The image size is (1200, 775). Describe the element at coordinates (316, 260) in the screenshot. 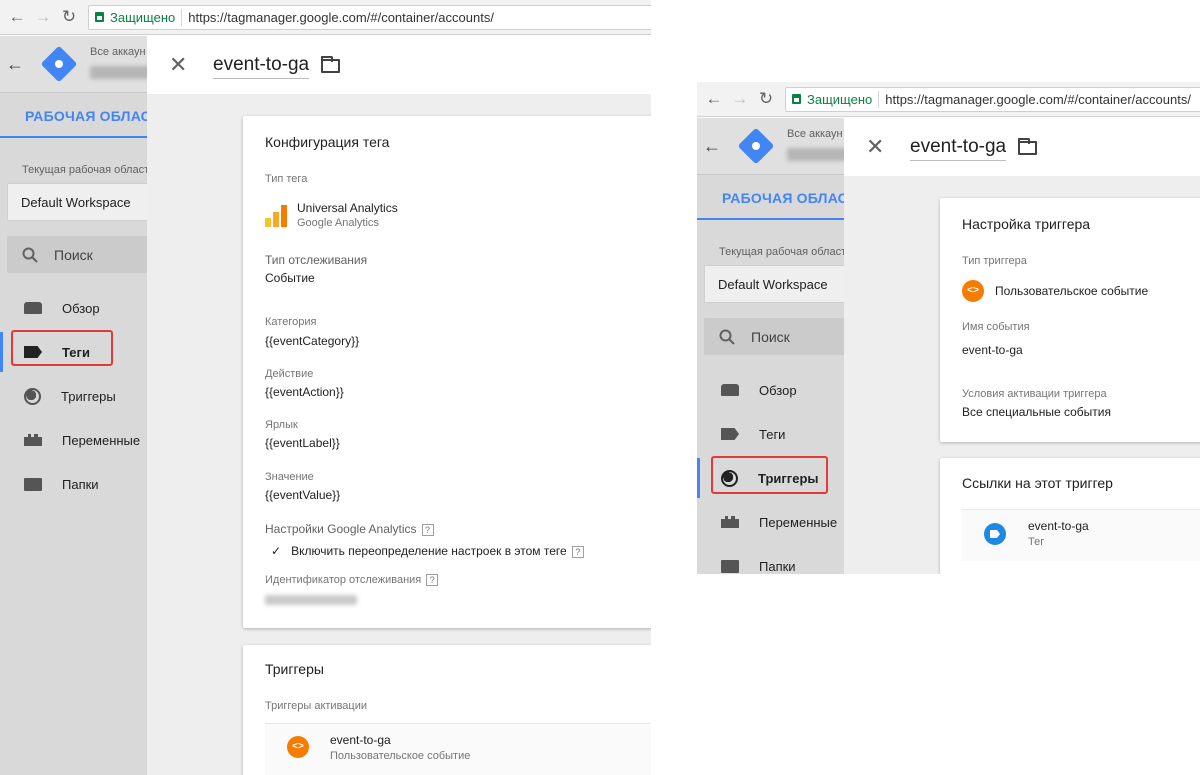

I see `track-type-label: Тип отслеживания` at that location.